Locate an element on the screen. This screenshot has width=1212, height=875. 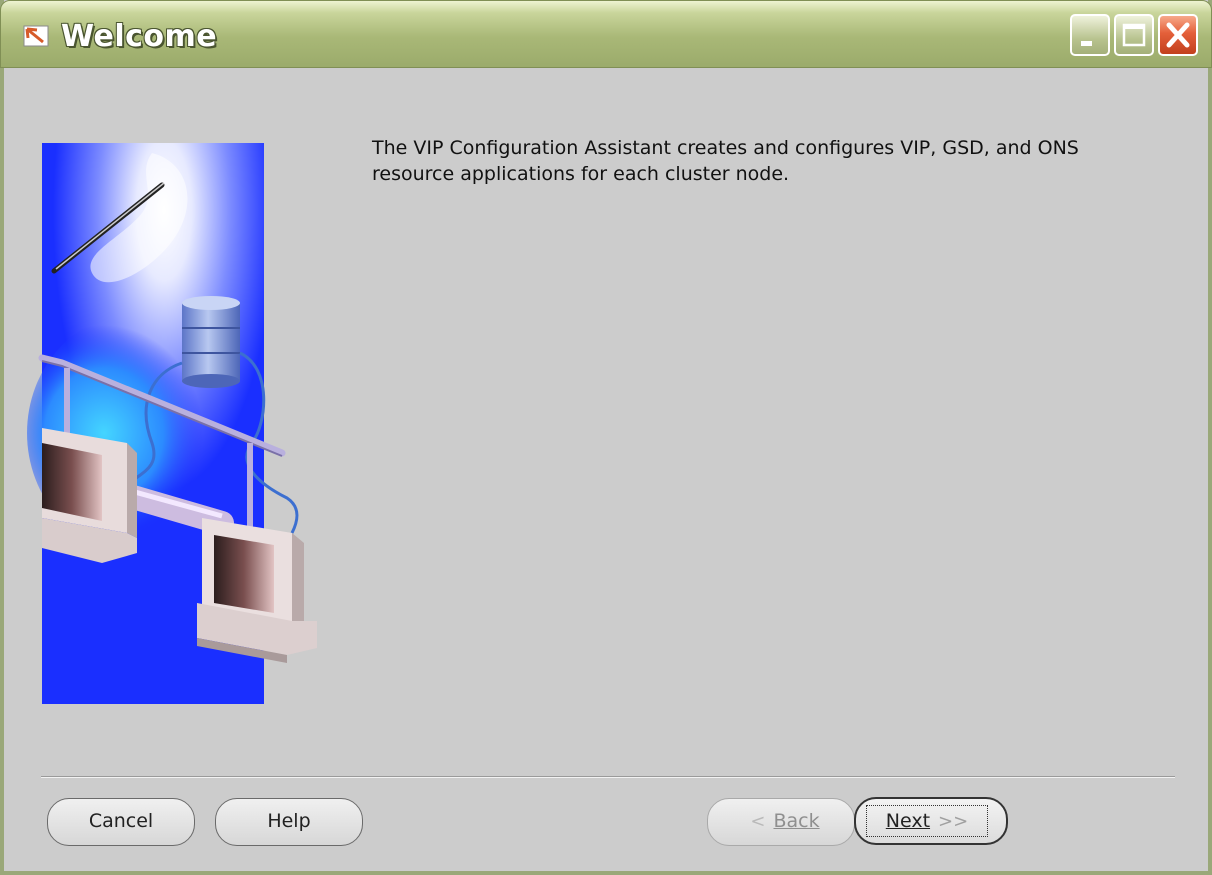
chevron-right-icon: >> is located at coordinates (953, 821).